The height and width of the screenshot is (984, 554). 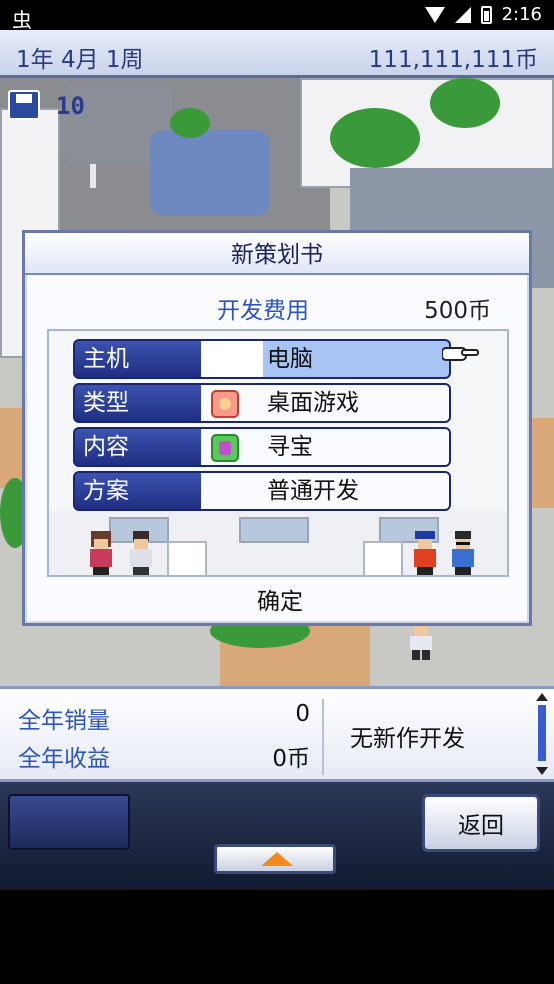 I want to click on row-label: 主机, so click(x=138, y=359).